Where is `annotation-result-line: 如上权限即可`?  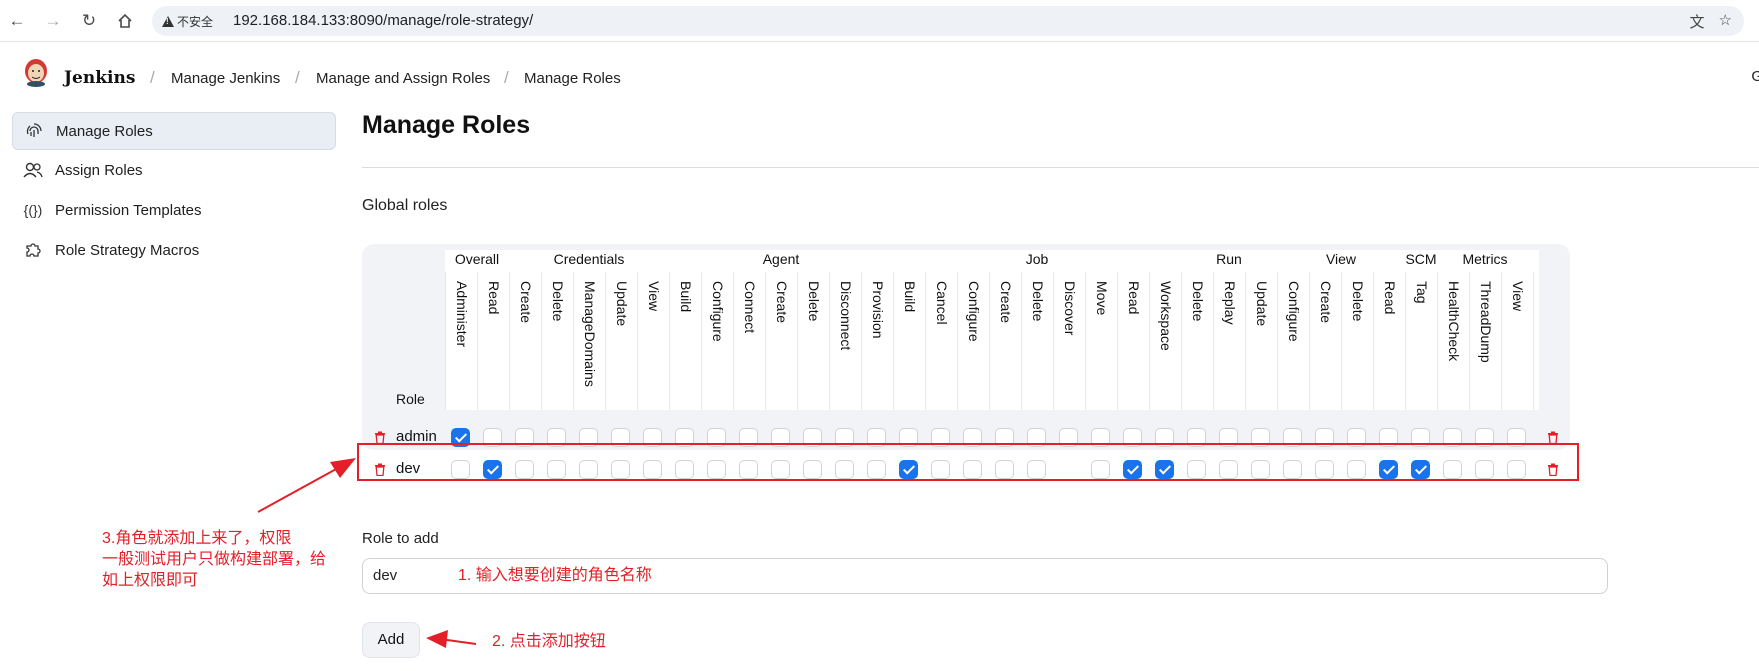 annotation-result-line: 如上权限即可 is located at coordinates (150, 580).